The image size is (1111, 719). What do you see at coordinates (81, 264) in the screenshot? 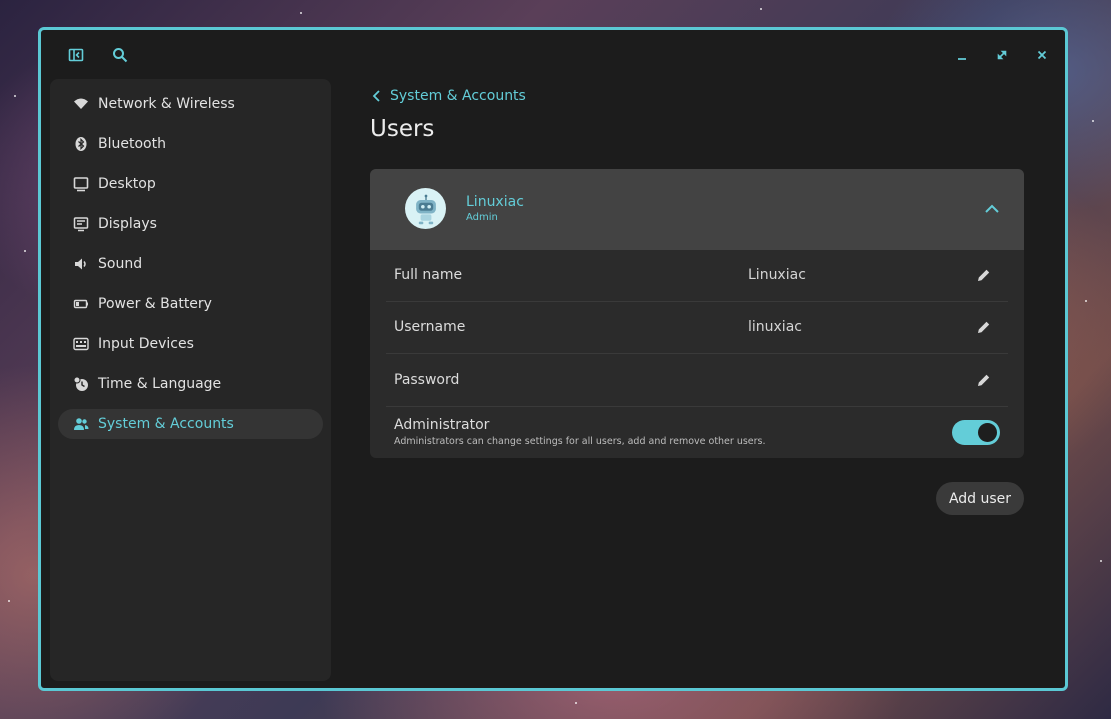
I see `speaker-icon` at bounding box center [81, 264].